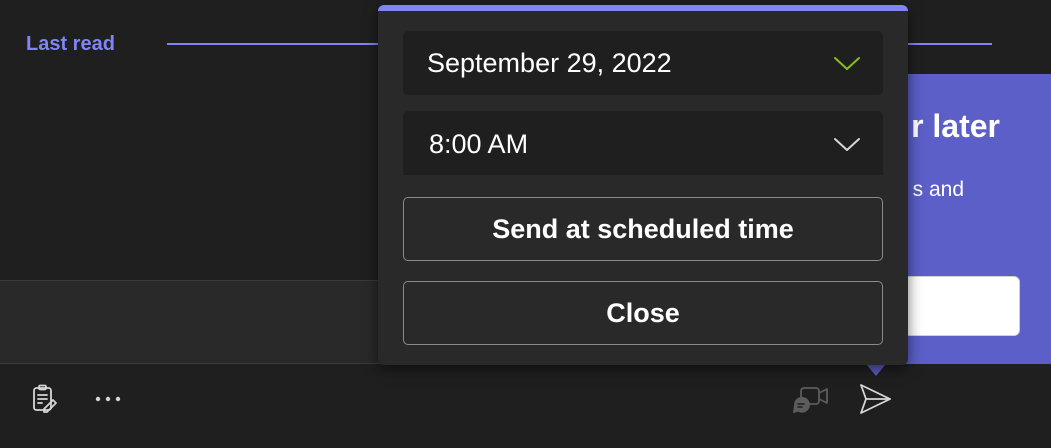 This screenshot has width=1051, height=448. Describe the element at coordinates (44, 399) in the screenshot. I see `loop-component-icon` at that location.